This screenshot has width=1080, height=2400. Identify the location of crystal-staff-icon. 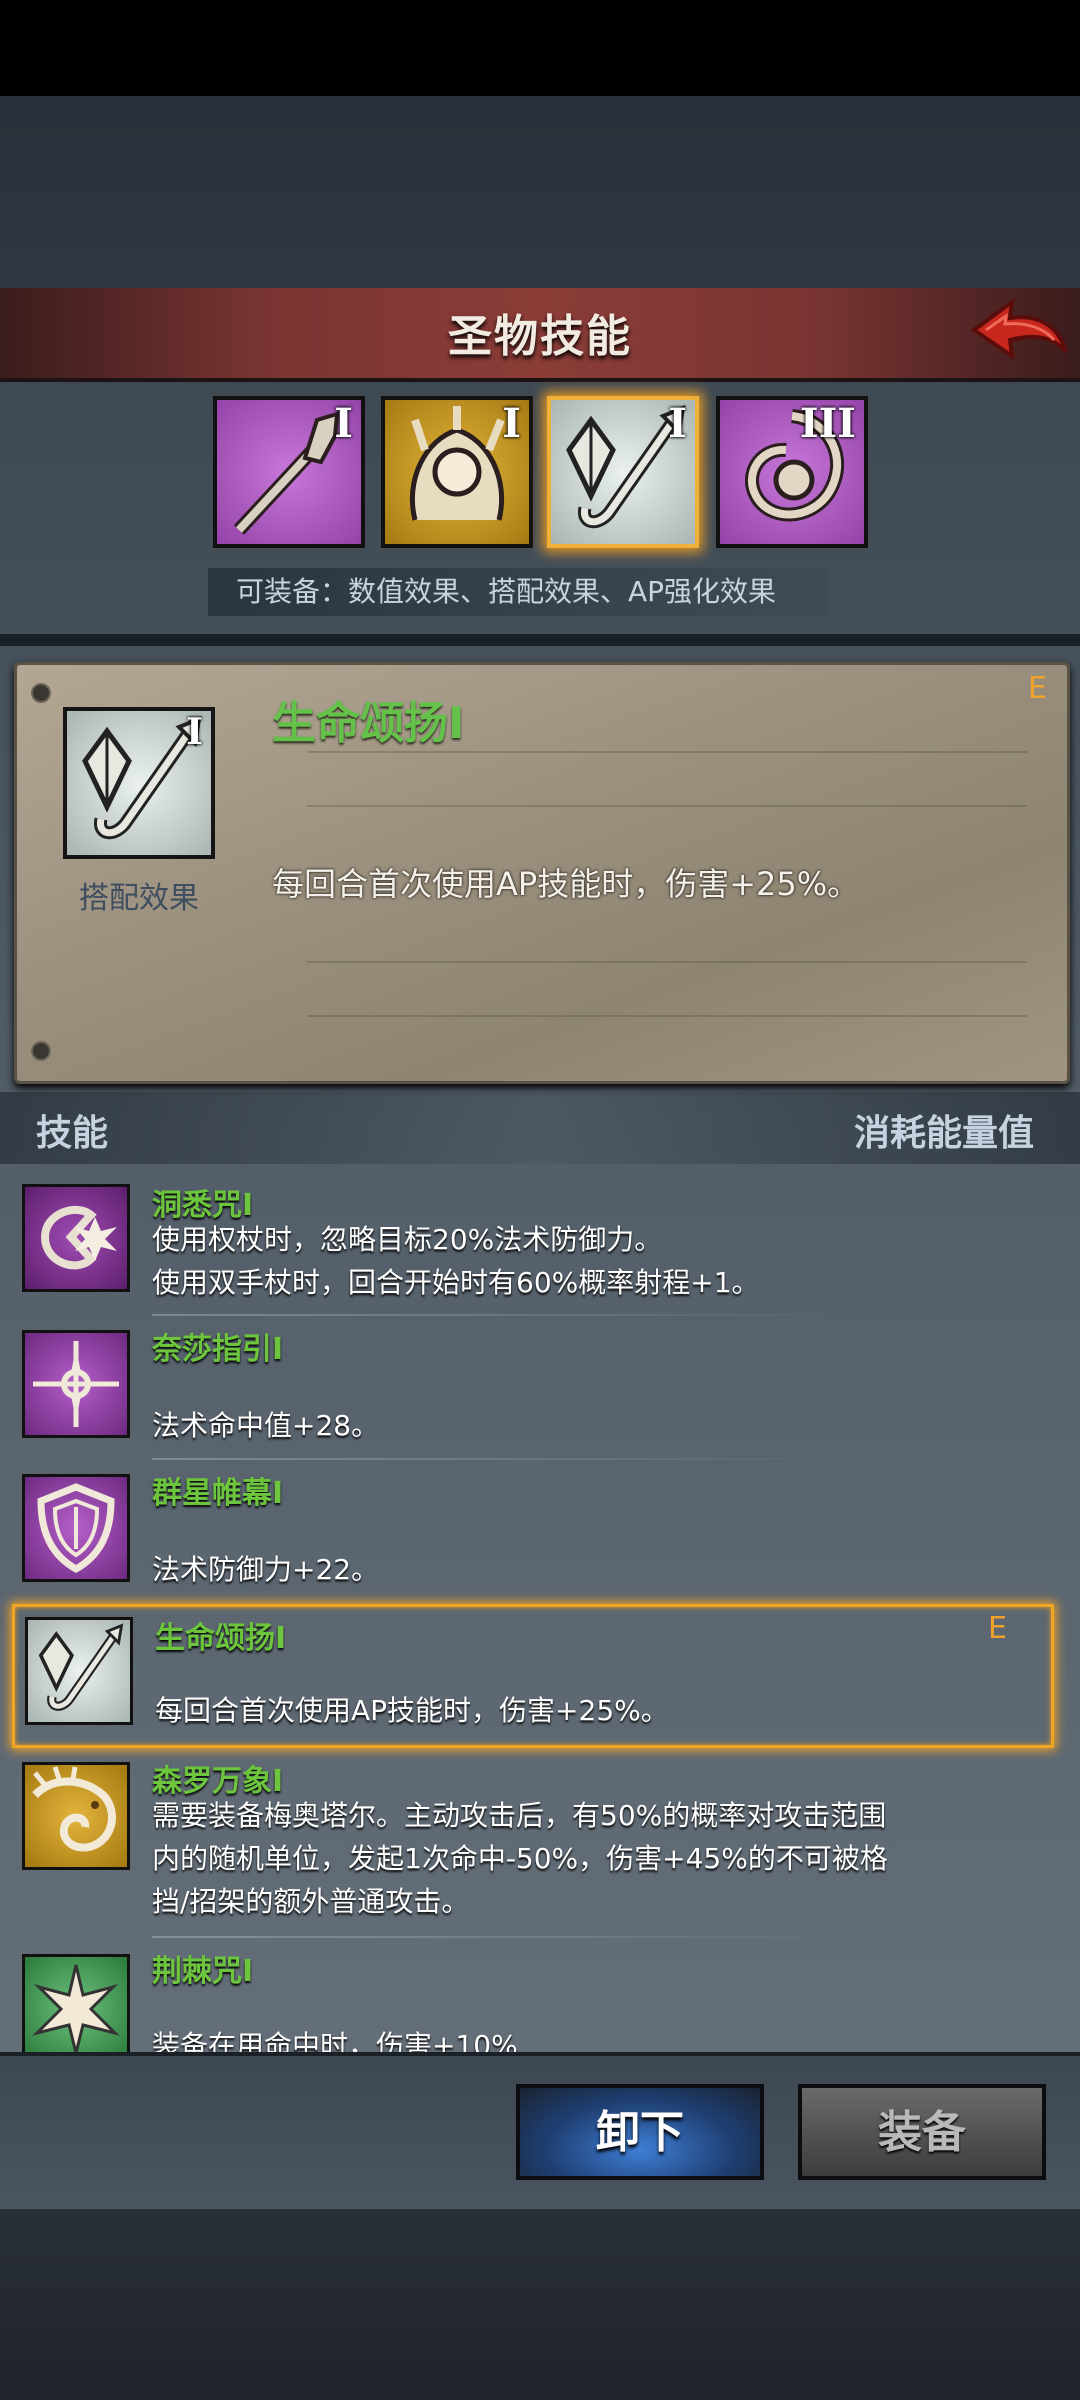
(81, 1667).